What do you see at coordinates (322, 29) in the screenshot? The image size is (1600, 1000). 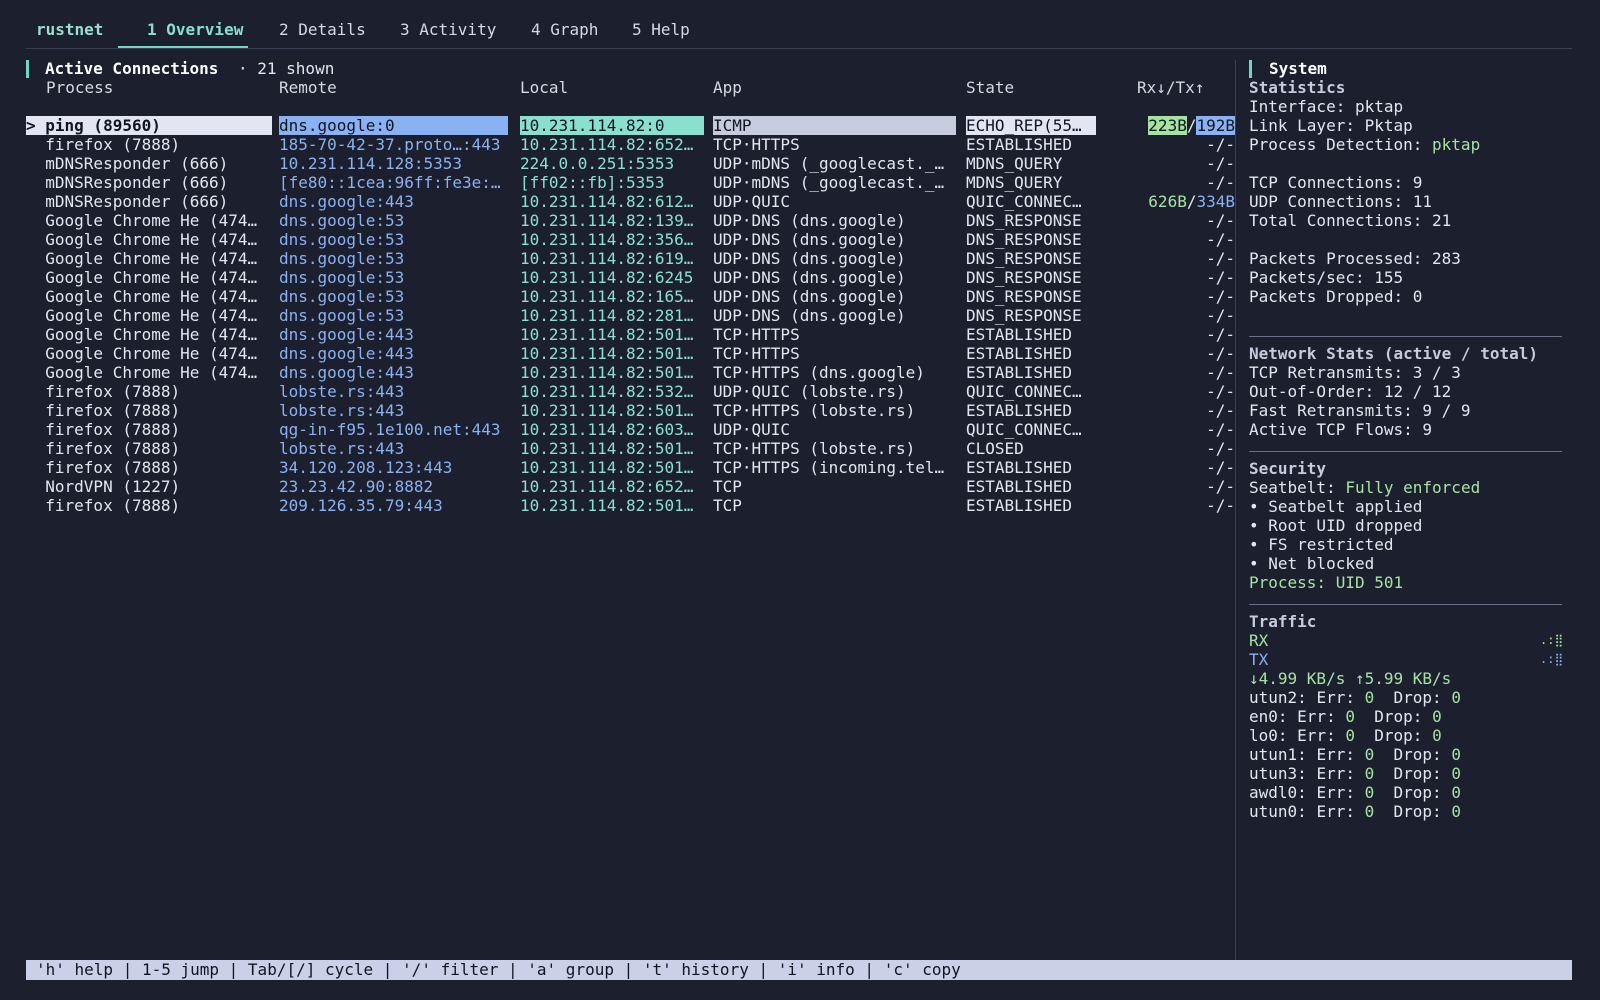 I see `tab-details: 2 Details` at bounding box center [322, 29].